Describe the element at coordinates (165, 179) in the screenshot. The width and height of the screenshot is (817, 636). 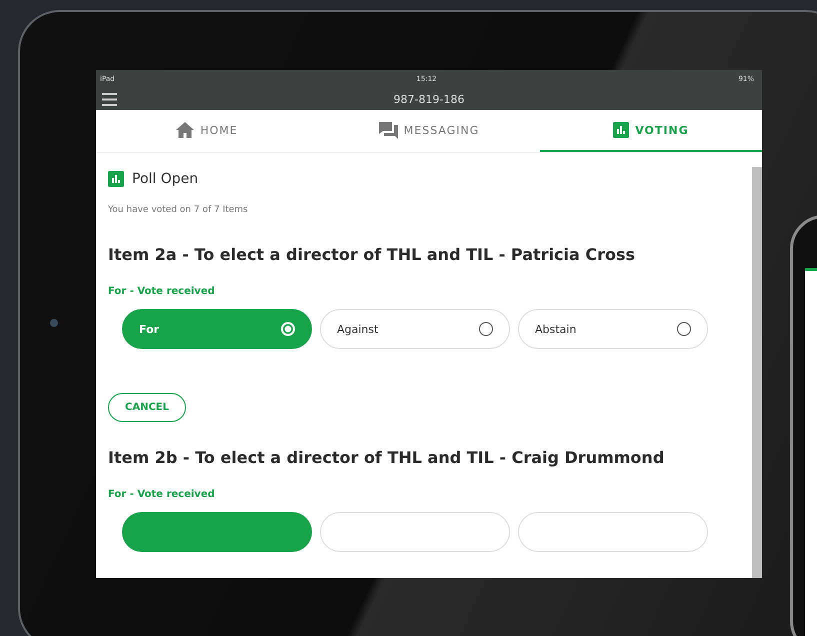
I see `poll-status: Poll Open` at that location.